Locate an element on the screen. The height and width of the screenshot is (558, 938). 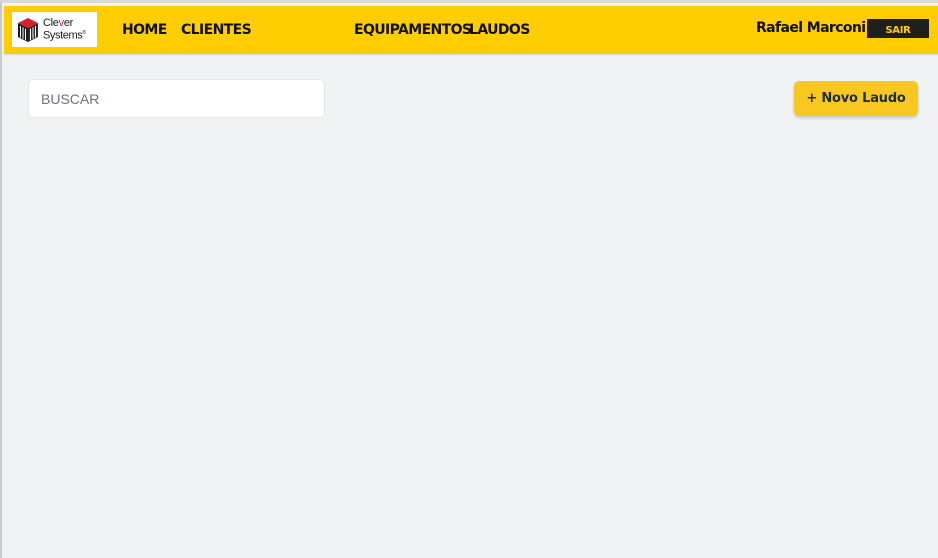
nav-clientes: CLIENTES is located at coordinates (216, 30).